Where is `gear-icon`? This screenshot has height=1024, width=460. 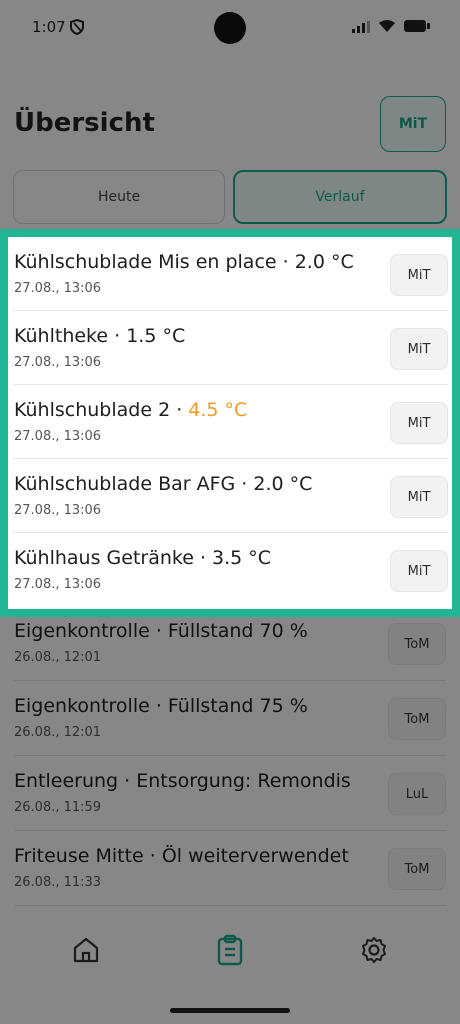 gear-icon is located at coordinates (374, 952).